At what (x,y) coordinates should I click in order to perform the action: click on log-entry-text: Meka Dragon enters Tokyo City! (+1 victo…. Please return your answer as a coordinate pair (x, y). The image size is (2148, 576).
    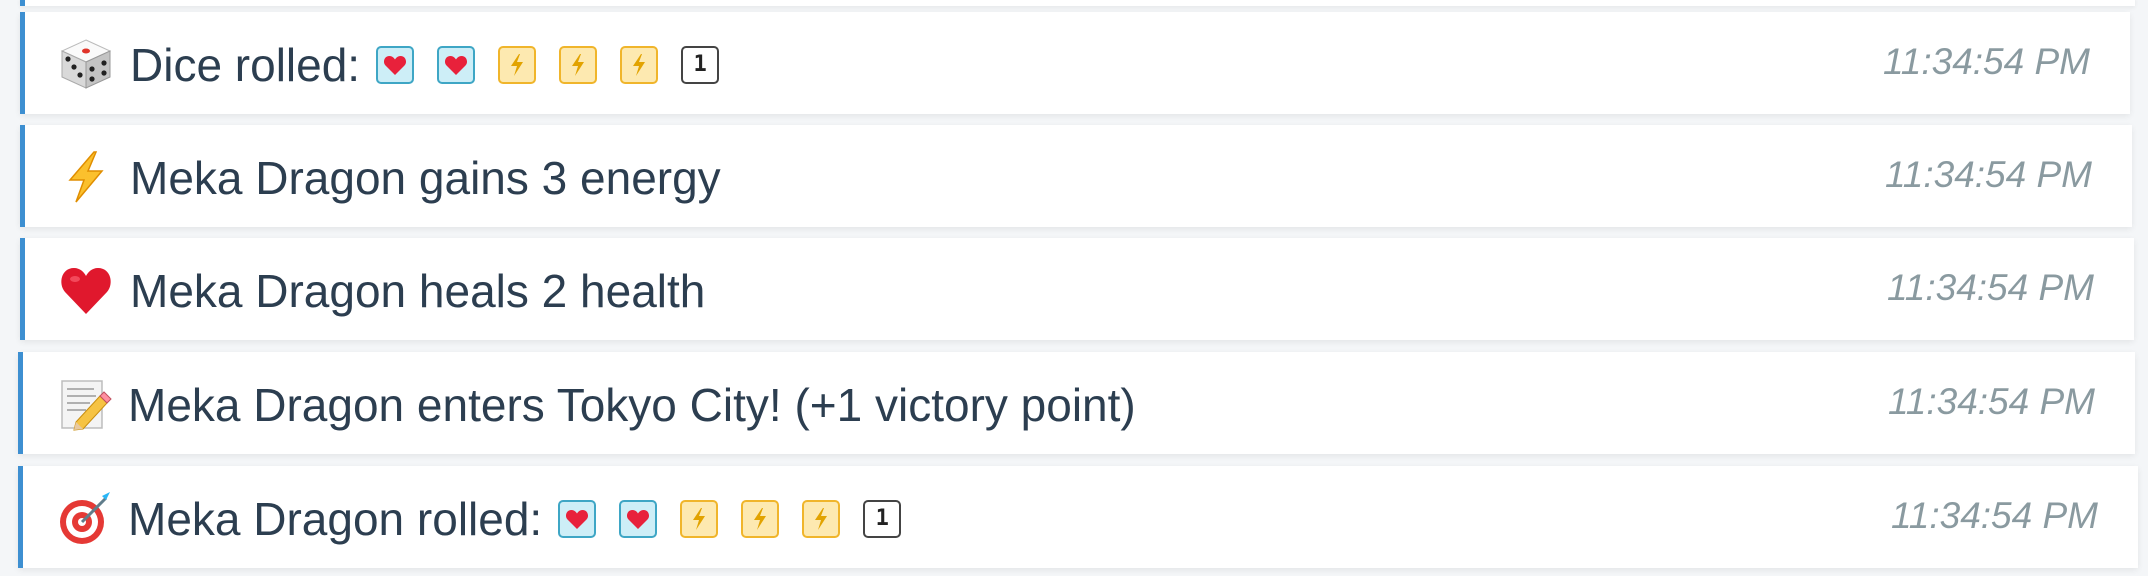
    Looking at the image, I should click on (632, 405).